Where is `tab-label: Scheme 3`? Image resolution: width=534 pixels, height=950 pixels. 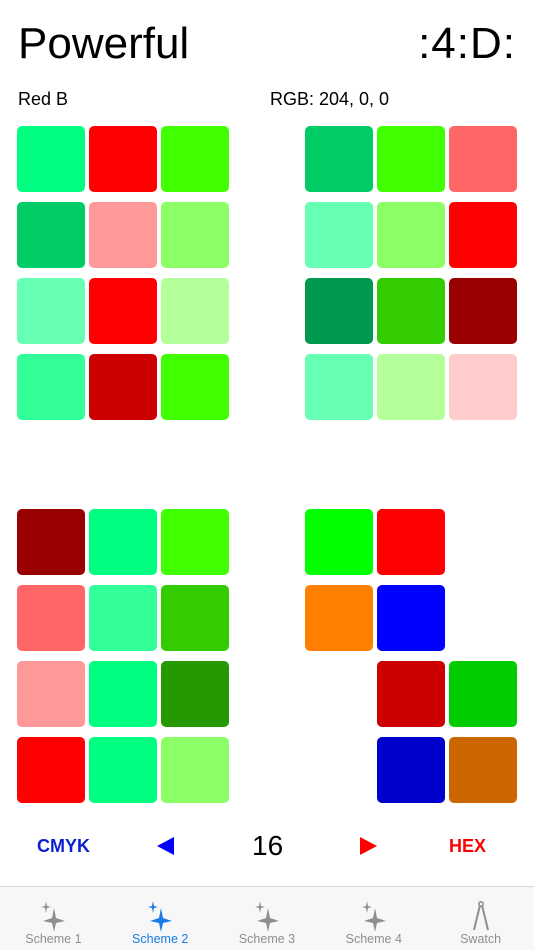
tab-label: Scheme 3 is located at coordinates (267, 939).